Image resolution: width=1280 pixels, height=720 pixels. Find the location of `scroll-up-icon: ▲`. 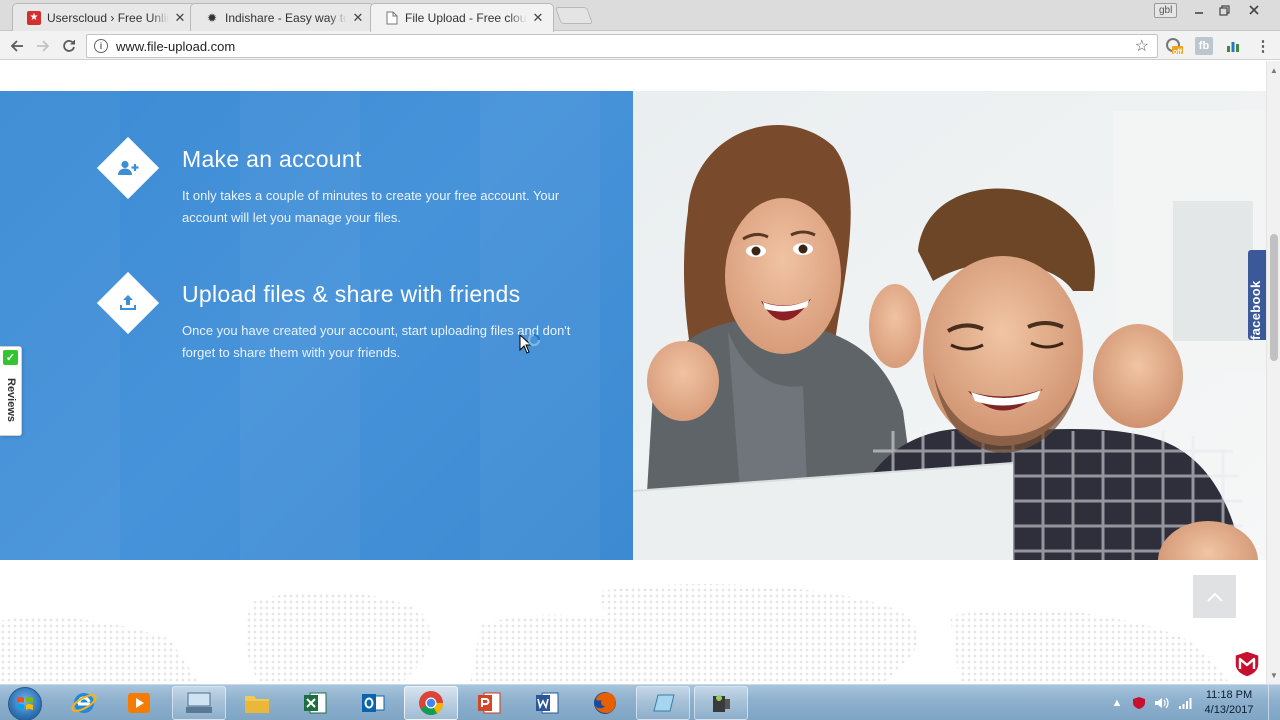

scroll-up-icon: ▲ is located at coordinates (1273, 70).